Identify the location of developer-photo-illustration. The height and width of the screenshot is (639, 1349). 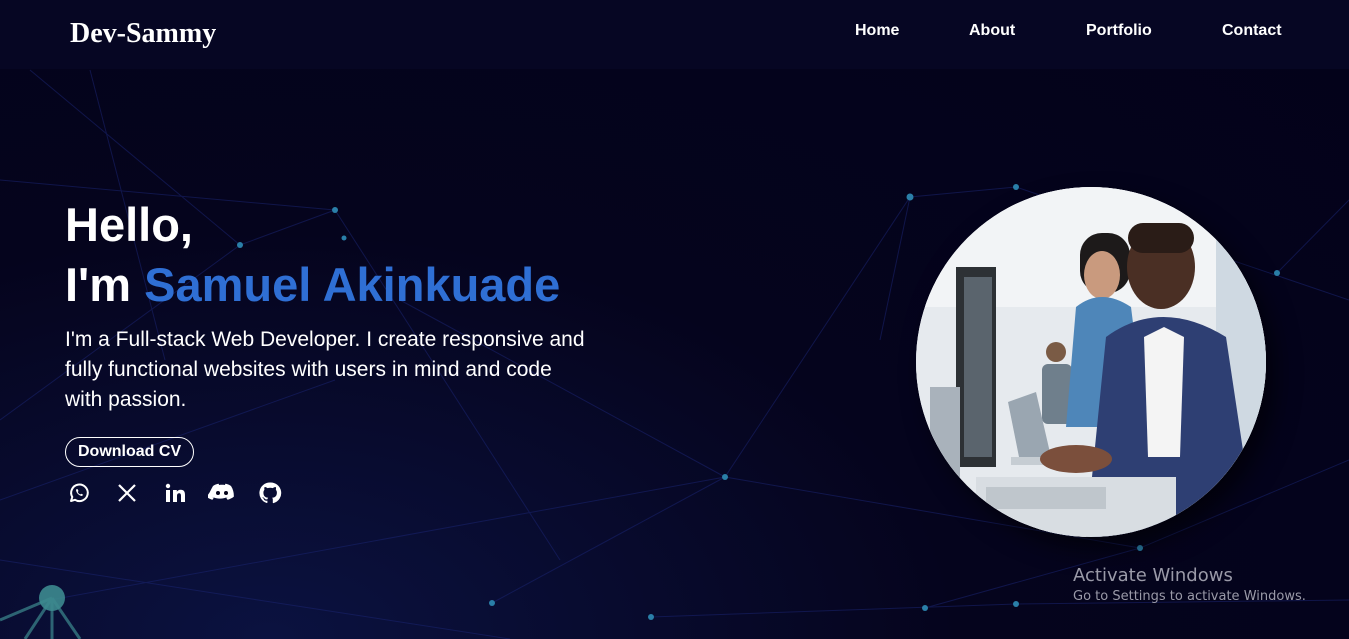
(1091, 362).